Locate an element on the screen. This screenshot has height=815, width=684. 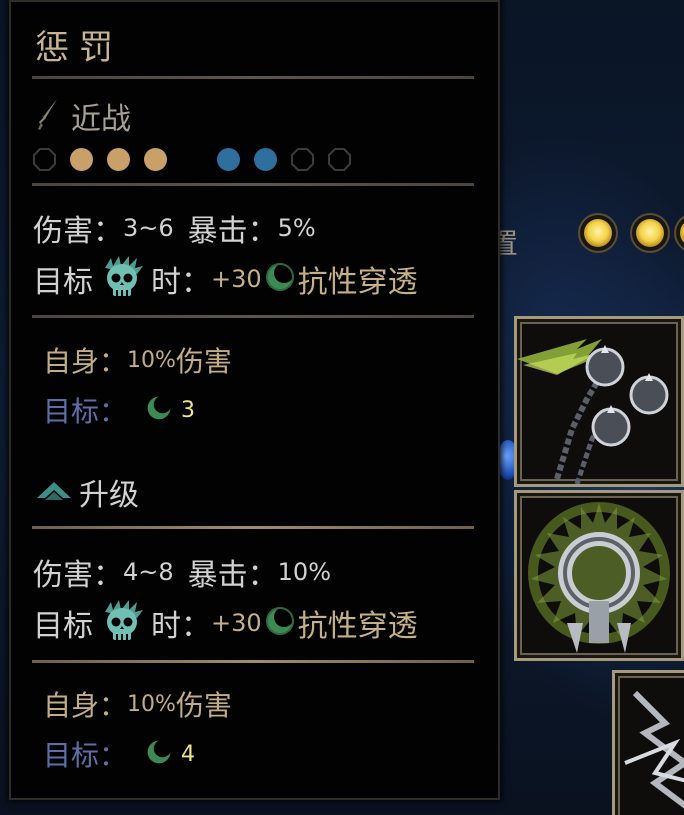
damage-value: 4~8 is located at coordinates (148, 572).